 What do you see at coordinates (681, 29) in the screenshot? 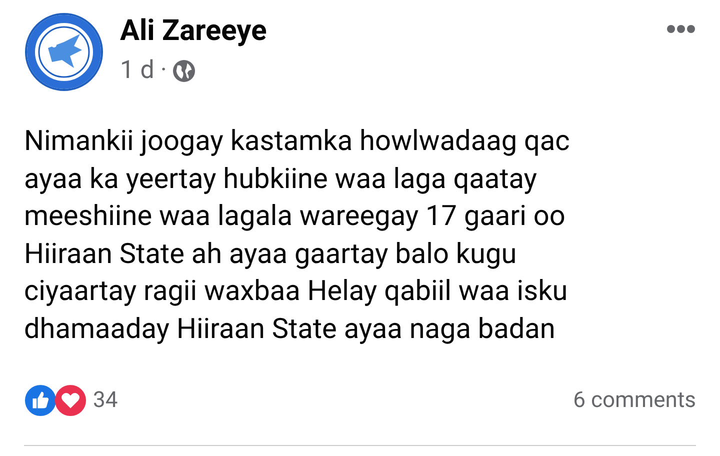
I see `more-options-icon` at bounding box center [681, 29].